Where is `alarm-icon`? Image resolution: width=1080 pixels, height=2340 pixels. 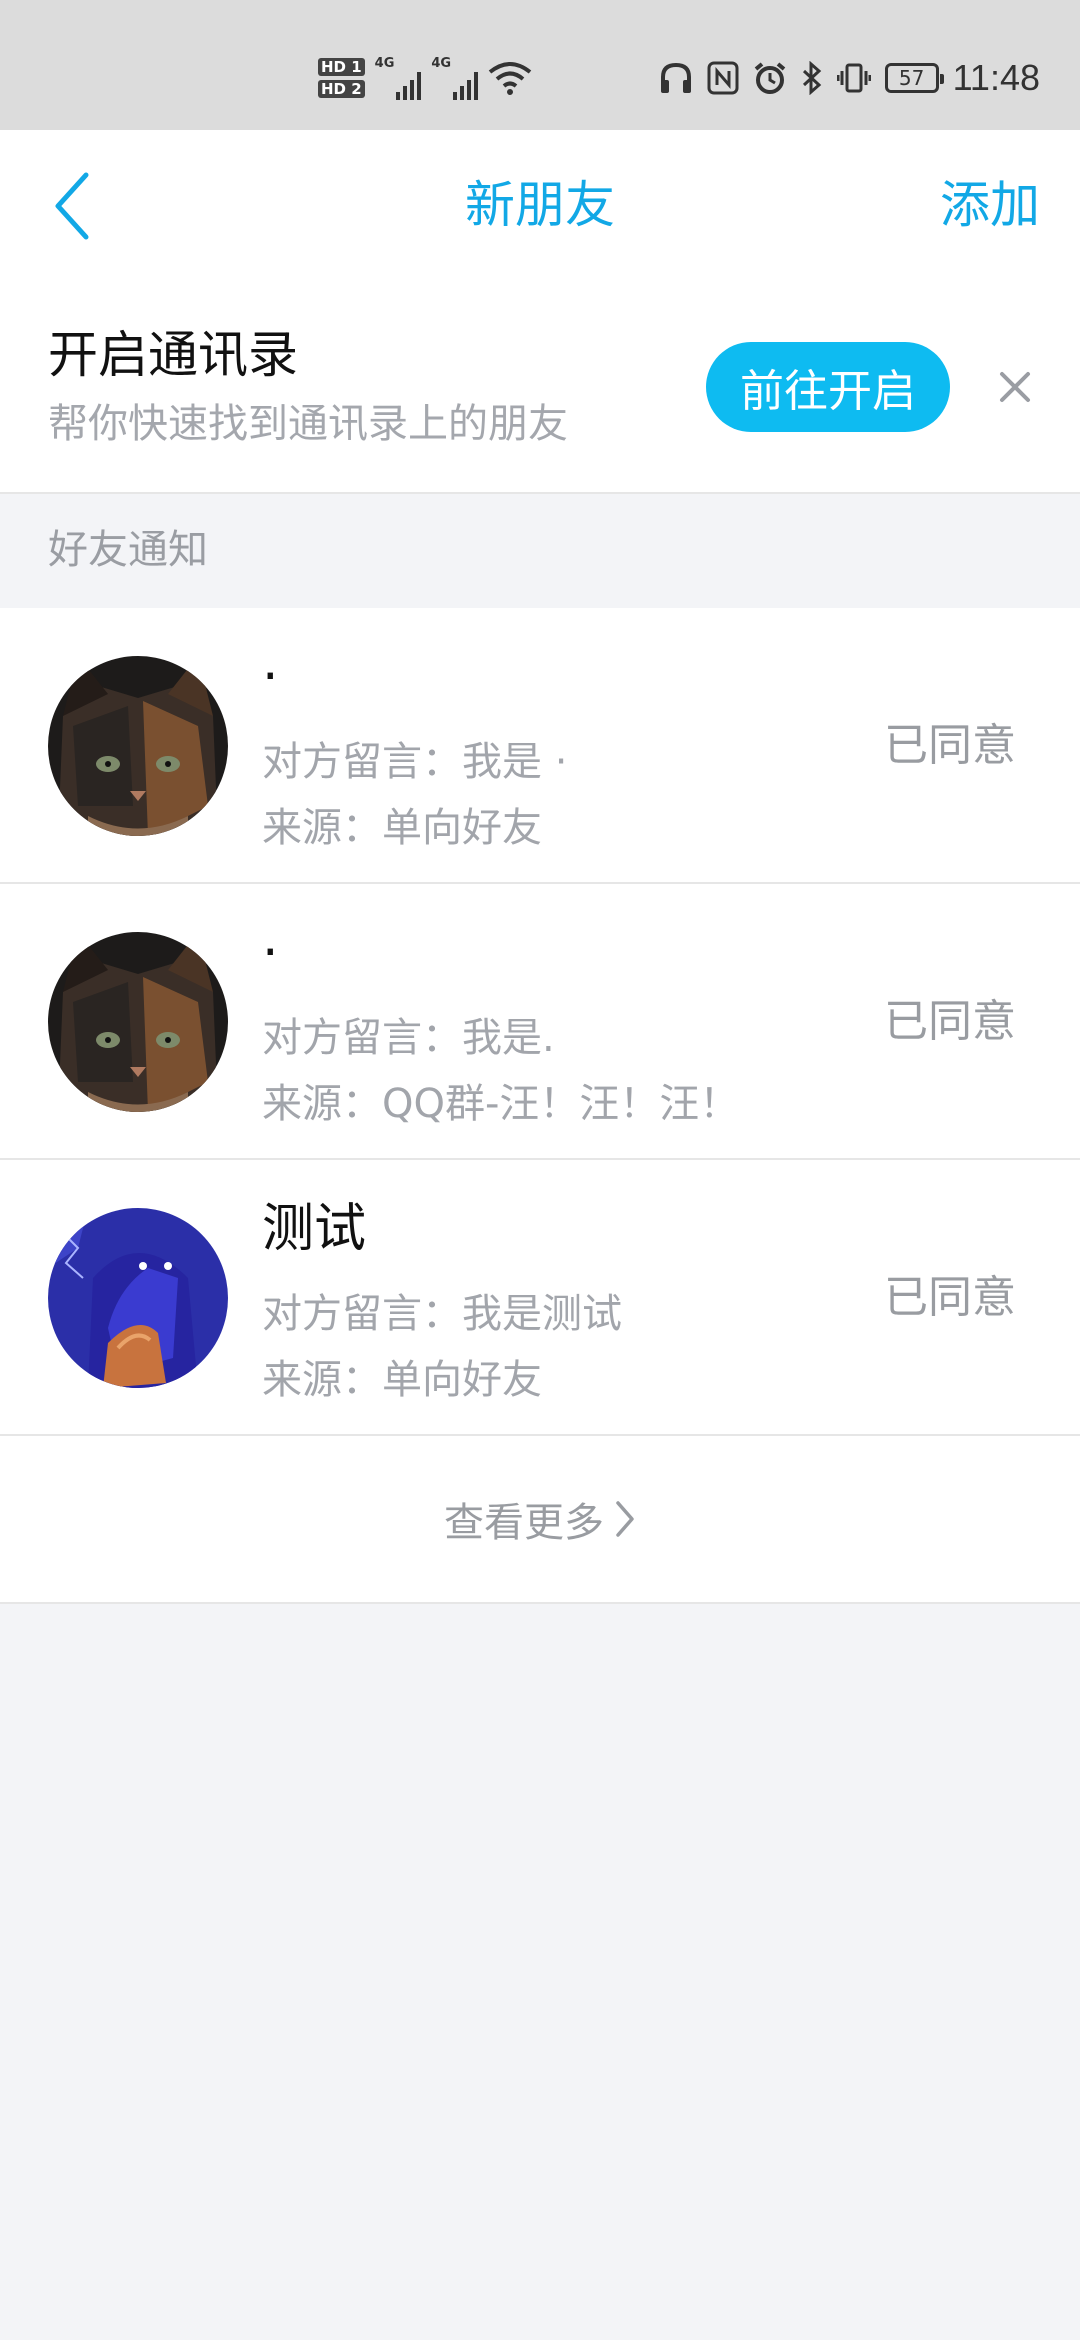
alarm-icon is located at coordinates (770, 78).